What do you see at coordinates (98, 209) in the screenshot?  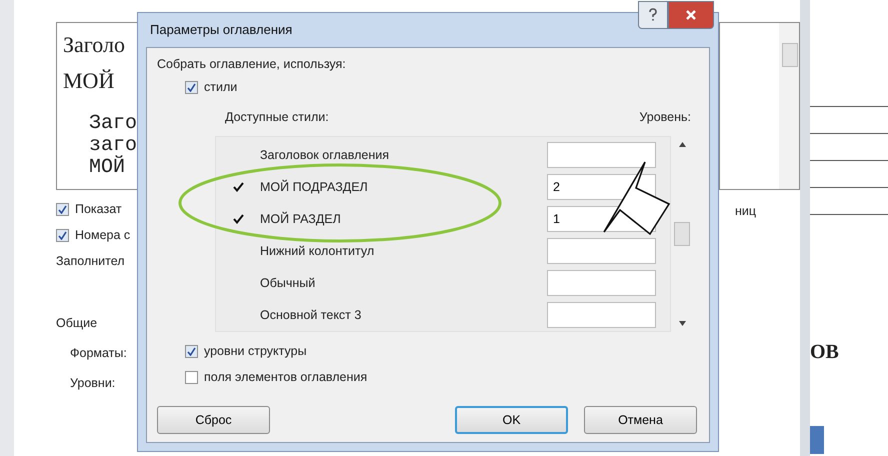 I see `checkbox-label: Показат` at bounding box center [98, 209].